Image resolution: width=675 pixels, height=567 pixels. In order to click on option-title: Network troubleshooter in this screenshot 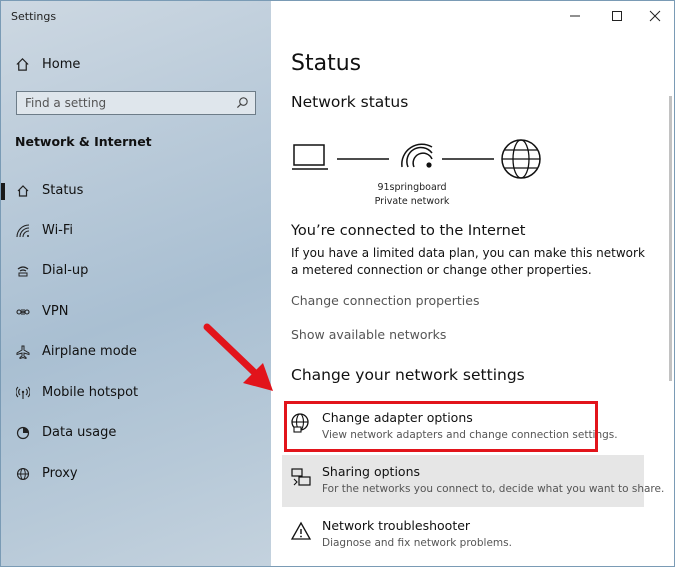, I will do `click(396, 525)`.